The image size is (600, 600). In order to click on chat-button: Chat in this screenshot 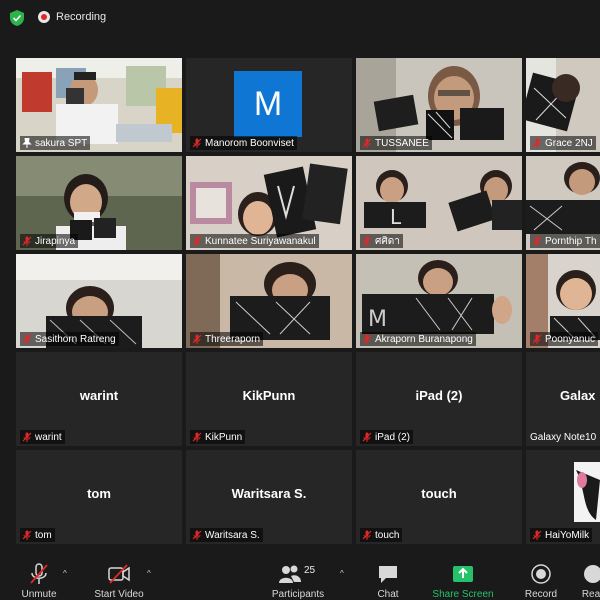, I will do `click(388, 577)`.